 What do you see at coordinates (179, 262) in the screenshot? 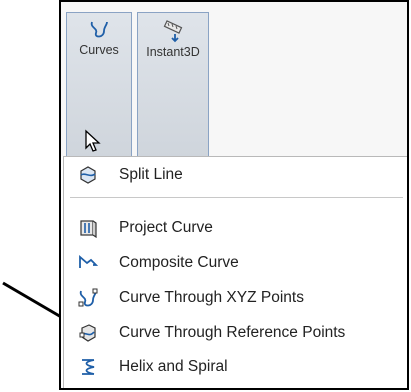
I see `menu-label-composite-curve: Composite Curve` at bounding box center [179, 262].